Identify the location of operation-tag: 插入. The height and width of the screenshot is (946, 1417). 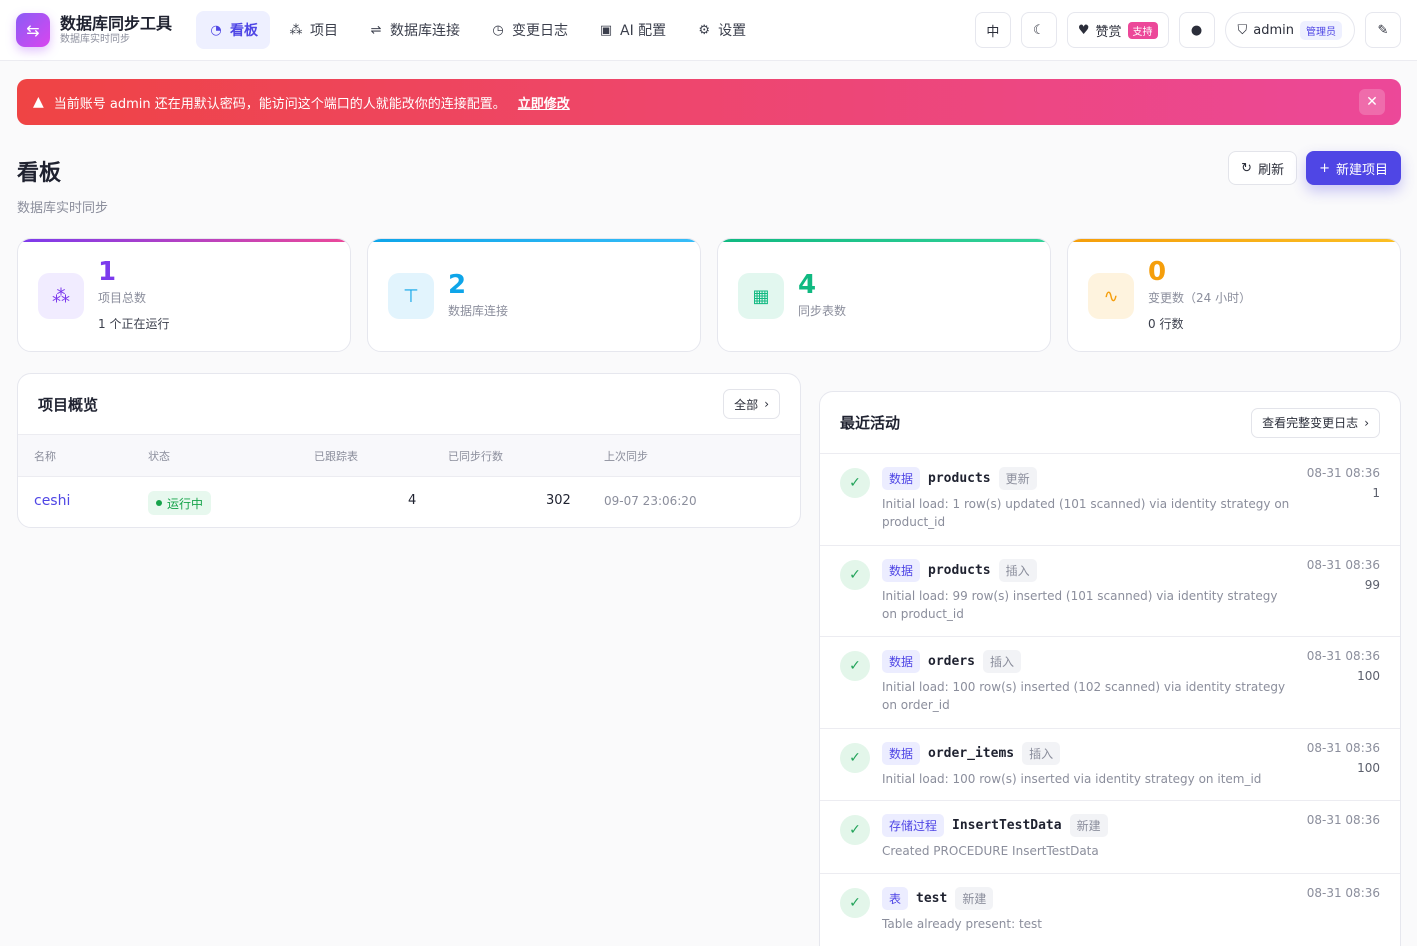
(1041, 753).